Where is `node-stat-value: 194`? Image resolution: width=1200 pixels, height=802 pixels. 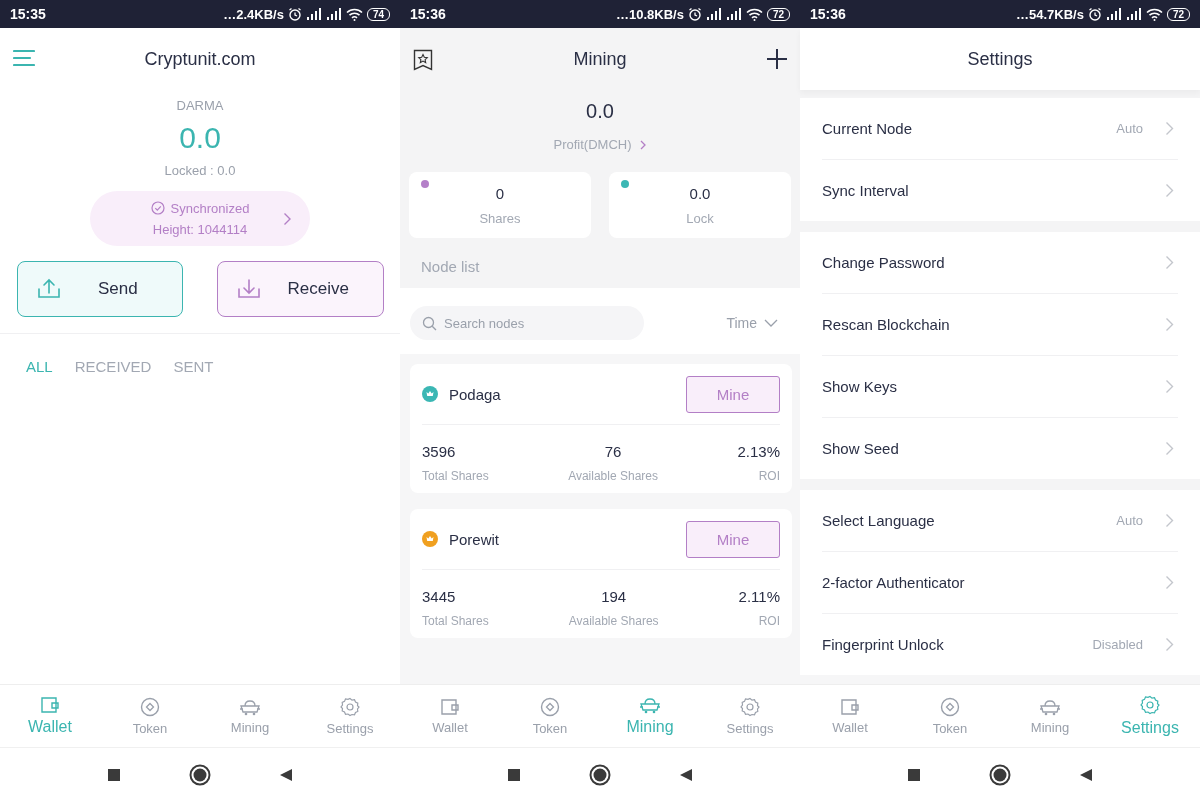 node-stat-value: 194 is located at coordinates (614, 596).